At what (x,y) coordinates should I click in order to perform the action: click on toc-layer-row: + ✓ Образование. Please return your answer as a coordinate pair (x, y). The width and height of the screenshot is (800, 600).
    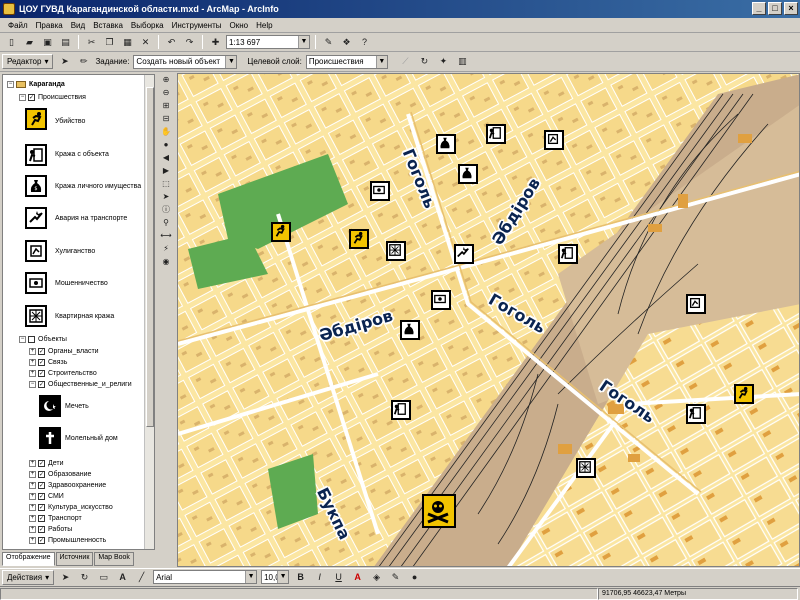
    Looking at the image, I should click on (60, 474).